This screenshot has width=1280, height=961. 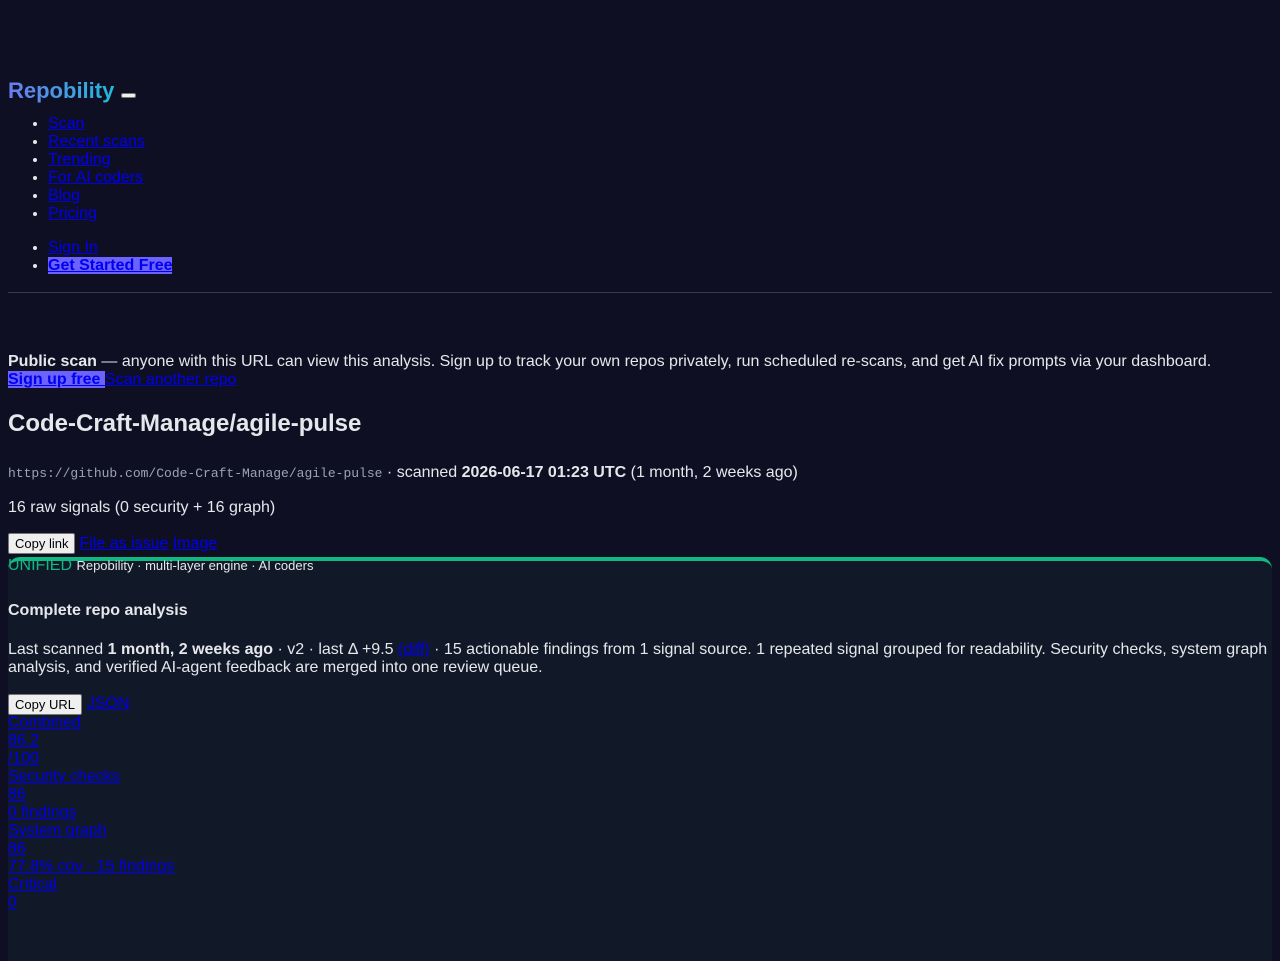 I want to click on summary-prefix: Last scanned, so click(x=58, y=649).